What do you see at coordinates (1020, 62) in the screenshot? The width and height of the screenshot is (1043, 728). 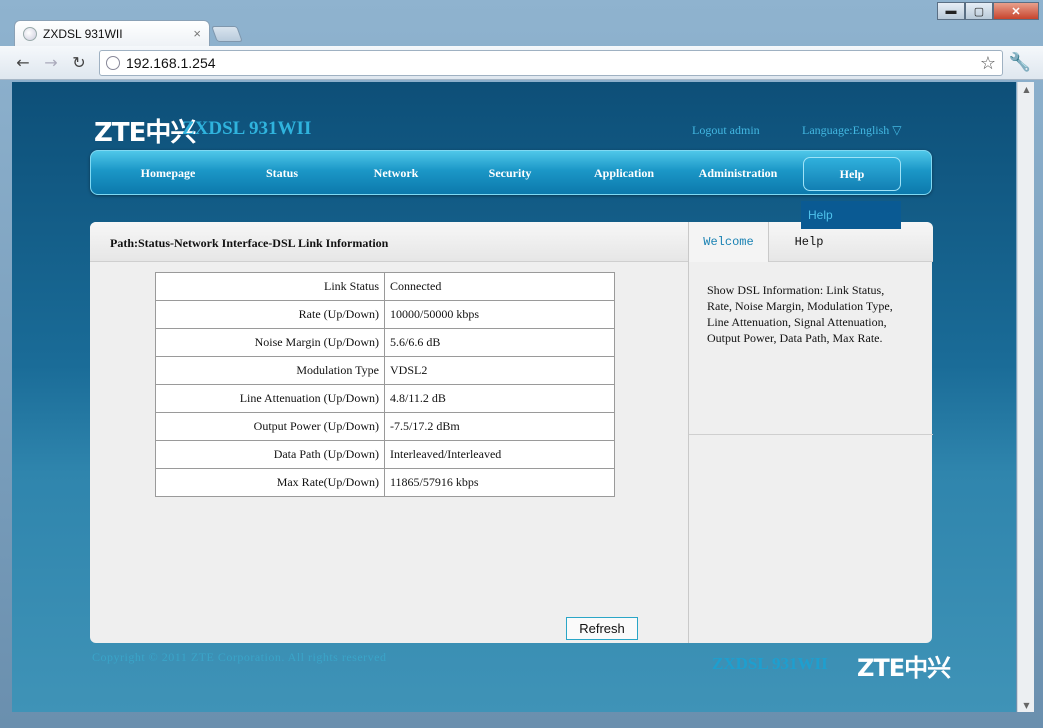 I see `wrench-icon: 🔧` at bounding box center [1020, 62].